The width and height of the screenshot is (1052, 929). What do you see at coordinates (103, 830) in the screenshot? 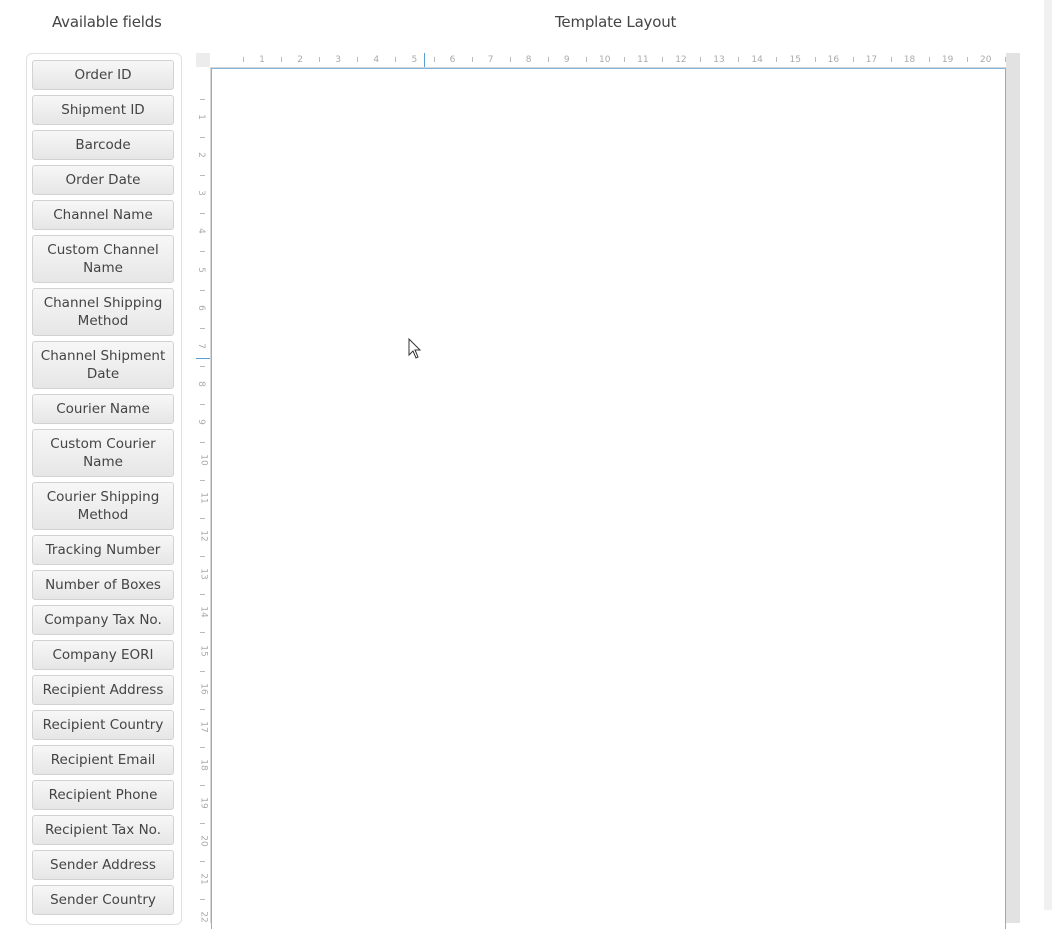
I see `field-button-recipient-tax-no: Recipient Tax No.` at bounding box center [103, 830].